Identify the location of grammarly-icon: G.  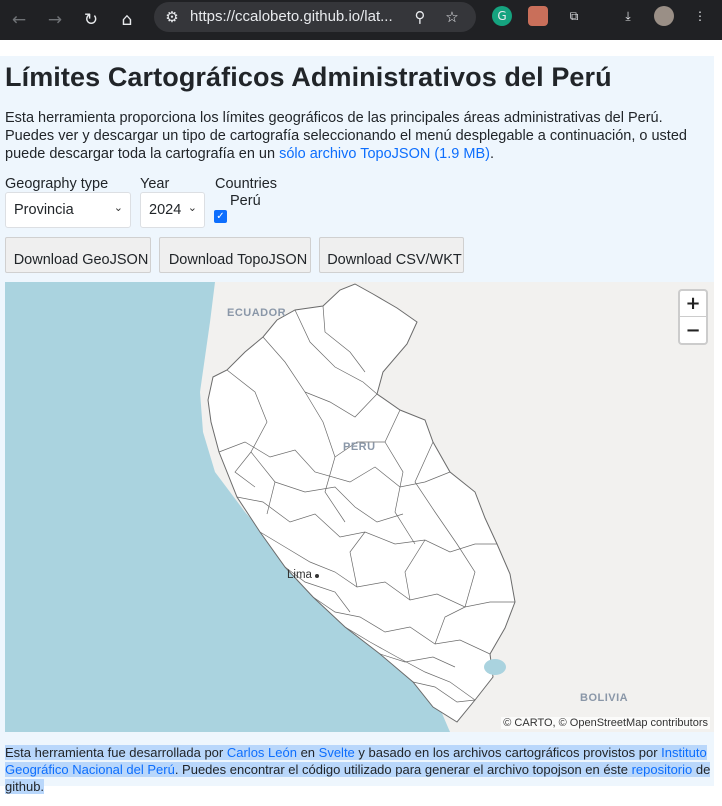
(502, 16).